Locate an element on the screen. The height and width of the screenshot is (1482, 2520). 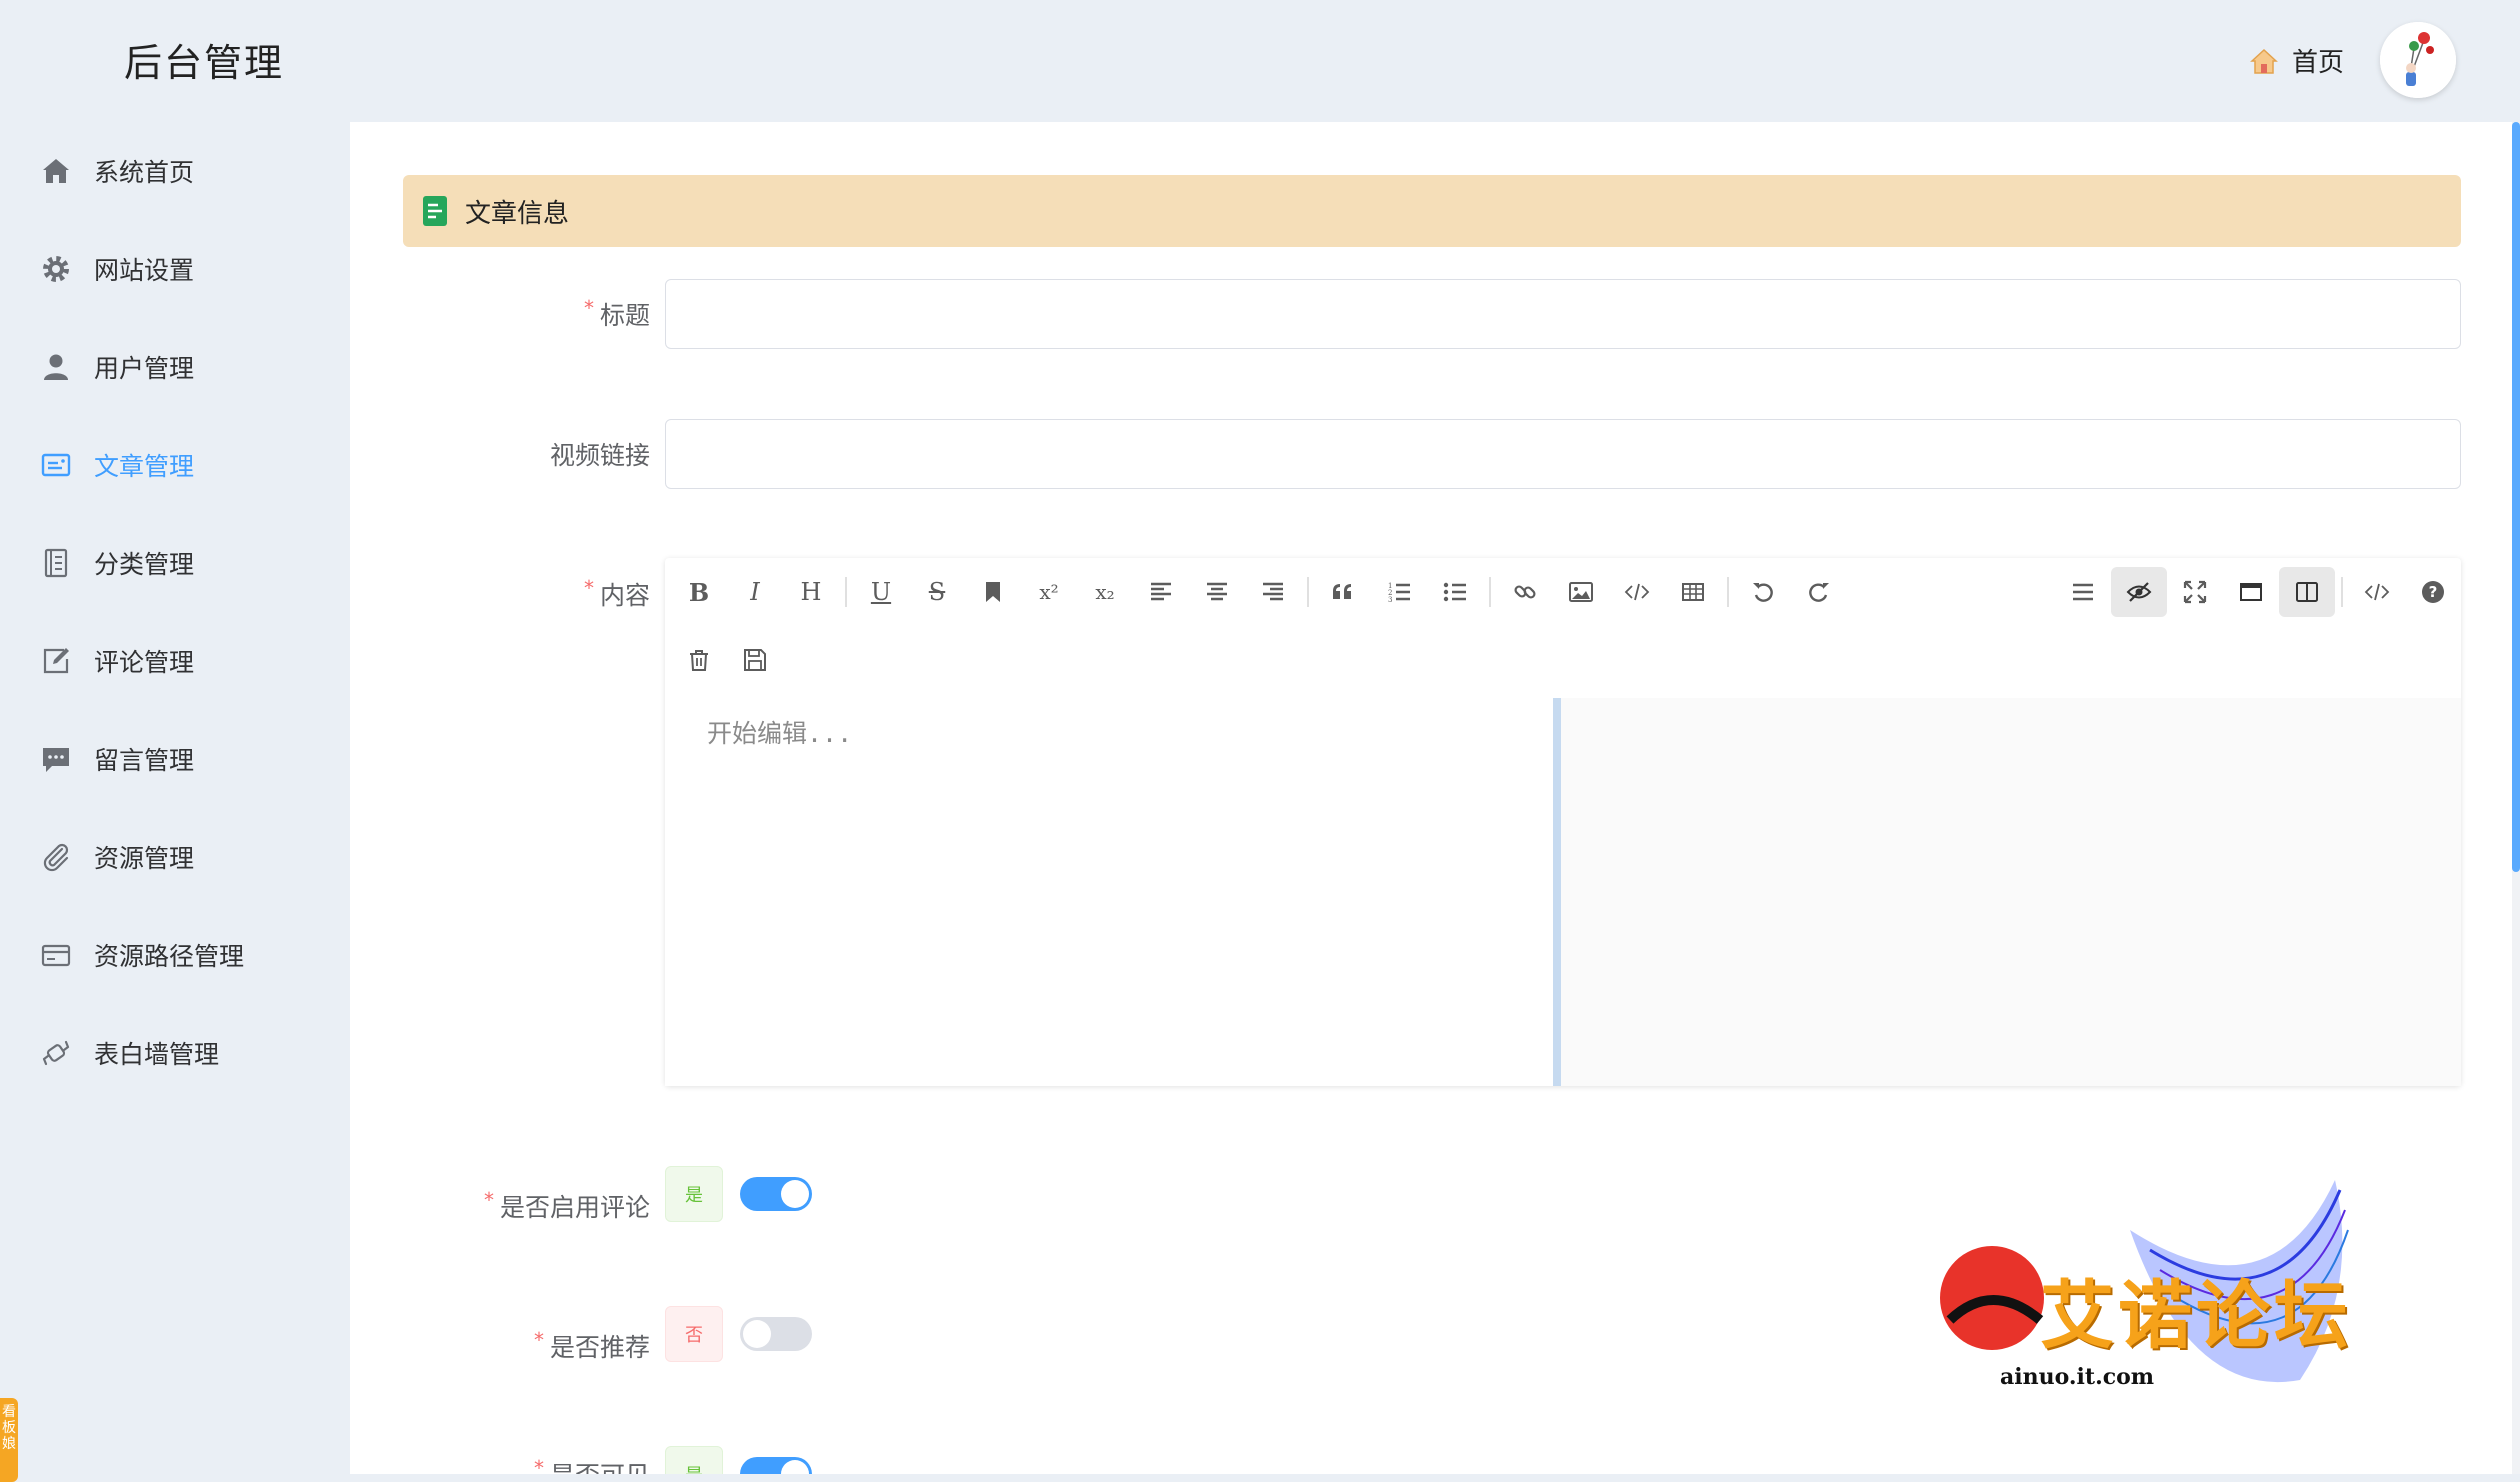
code-button is located at coordinates (1637, 592).